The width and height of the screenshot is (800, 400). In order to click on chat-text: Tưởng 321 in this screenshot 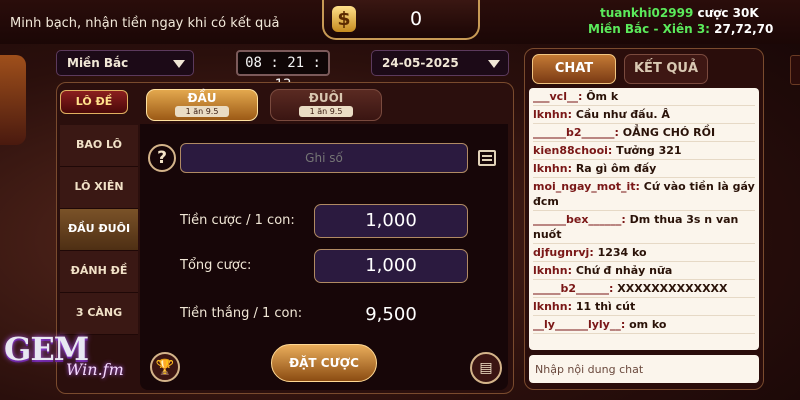, I will do `click(647, 150)`.